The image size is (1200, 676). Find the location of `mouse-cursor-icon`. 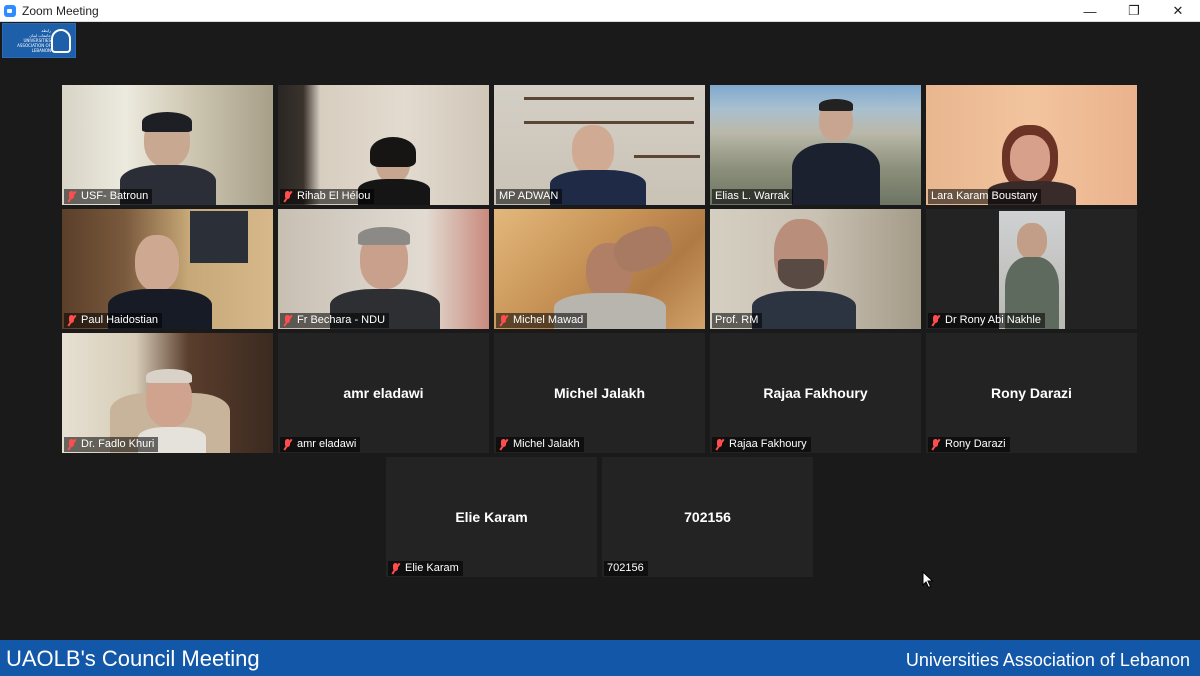

mouse-cursor-icon is located at coordinates (928, 580).